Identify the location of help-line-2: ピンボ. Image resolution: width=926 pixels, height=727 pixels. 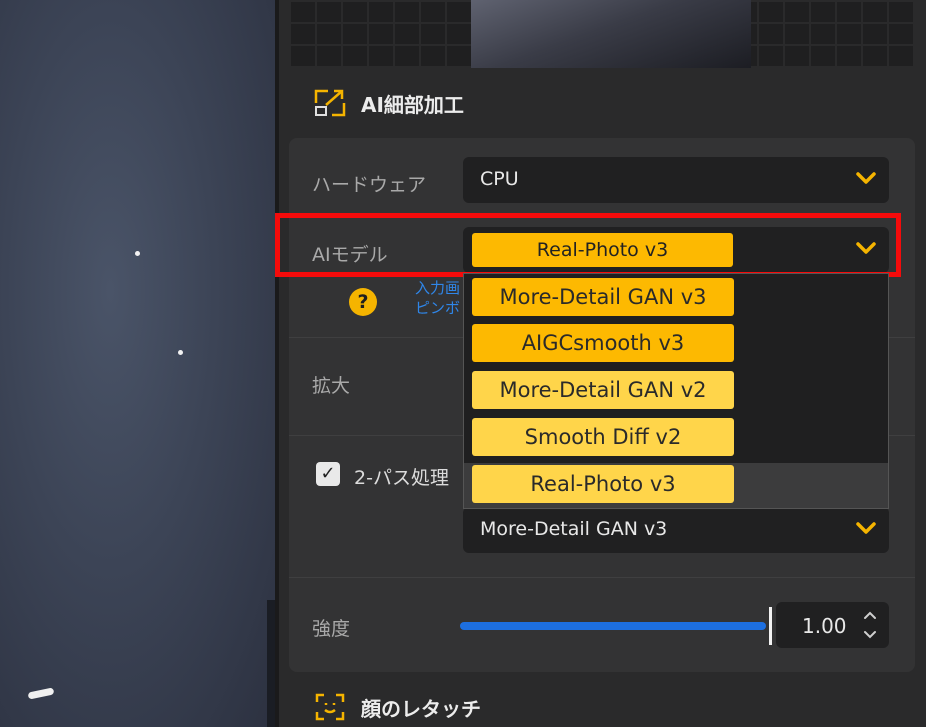
(438, 308).